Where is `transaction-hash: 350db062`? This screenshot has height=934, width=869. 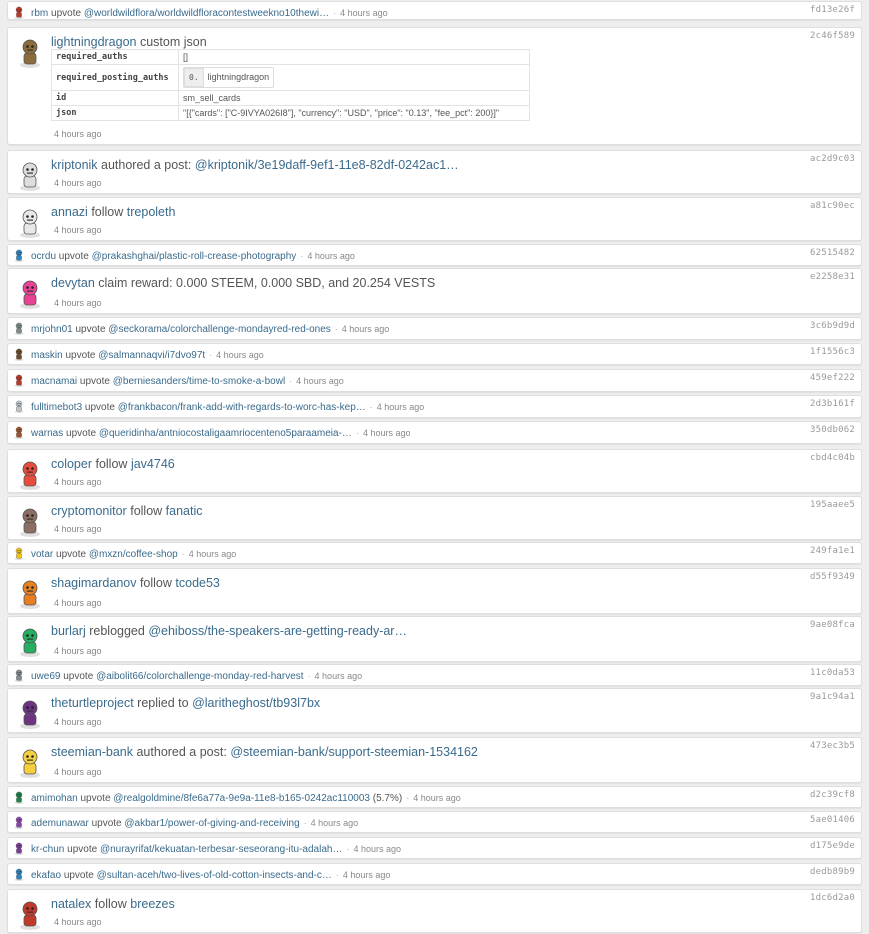 transaction-hash: 350db062 is located at coordinates (832, 430).